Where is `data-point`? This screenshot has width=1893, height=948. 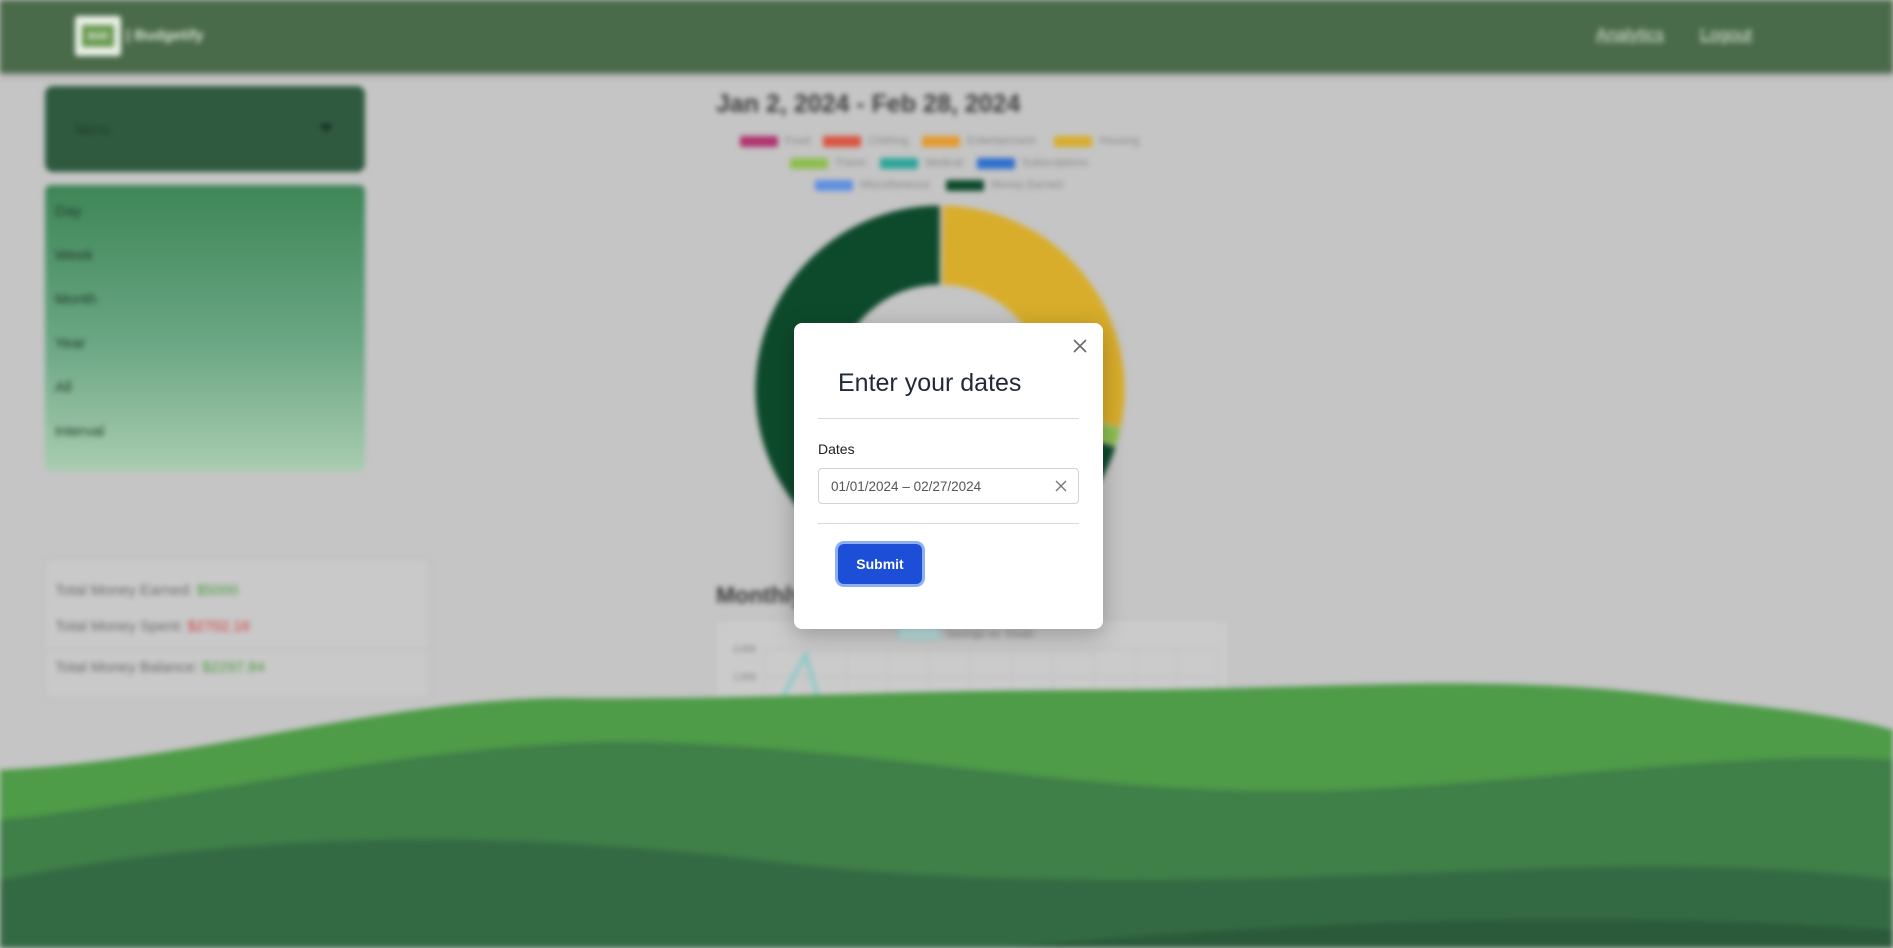 data-point is located at coordinates (805, 655).